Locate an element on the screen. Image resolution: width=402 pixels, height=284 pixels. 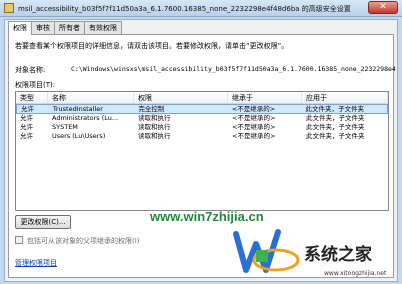
inherit-permissions-label: 包括可从该对象的父项继承的权限(I) is located at coordinates (83, 241).